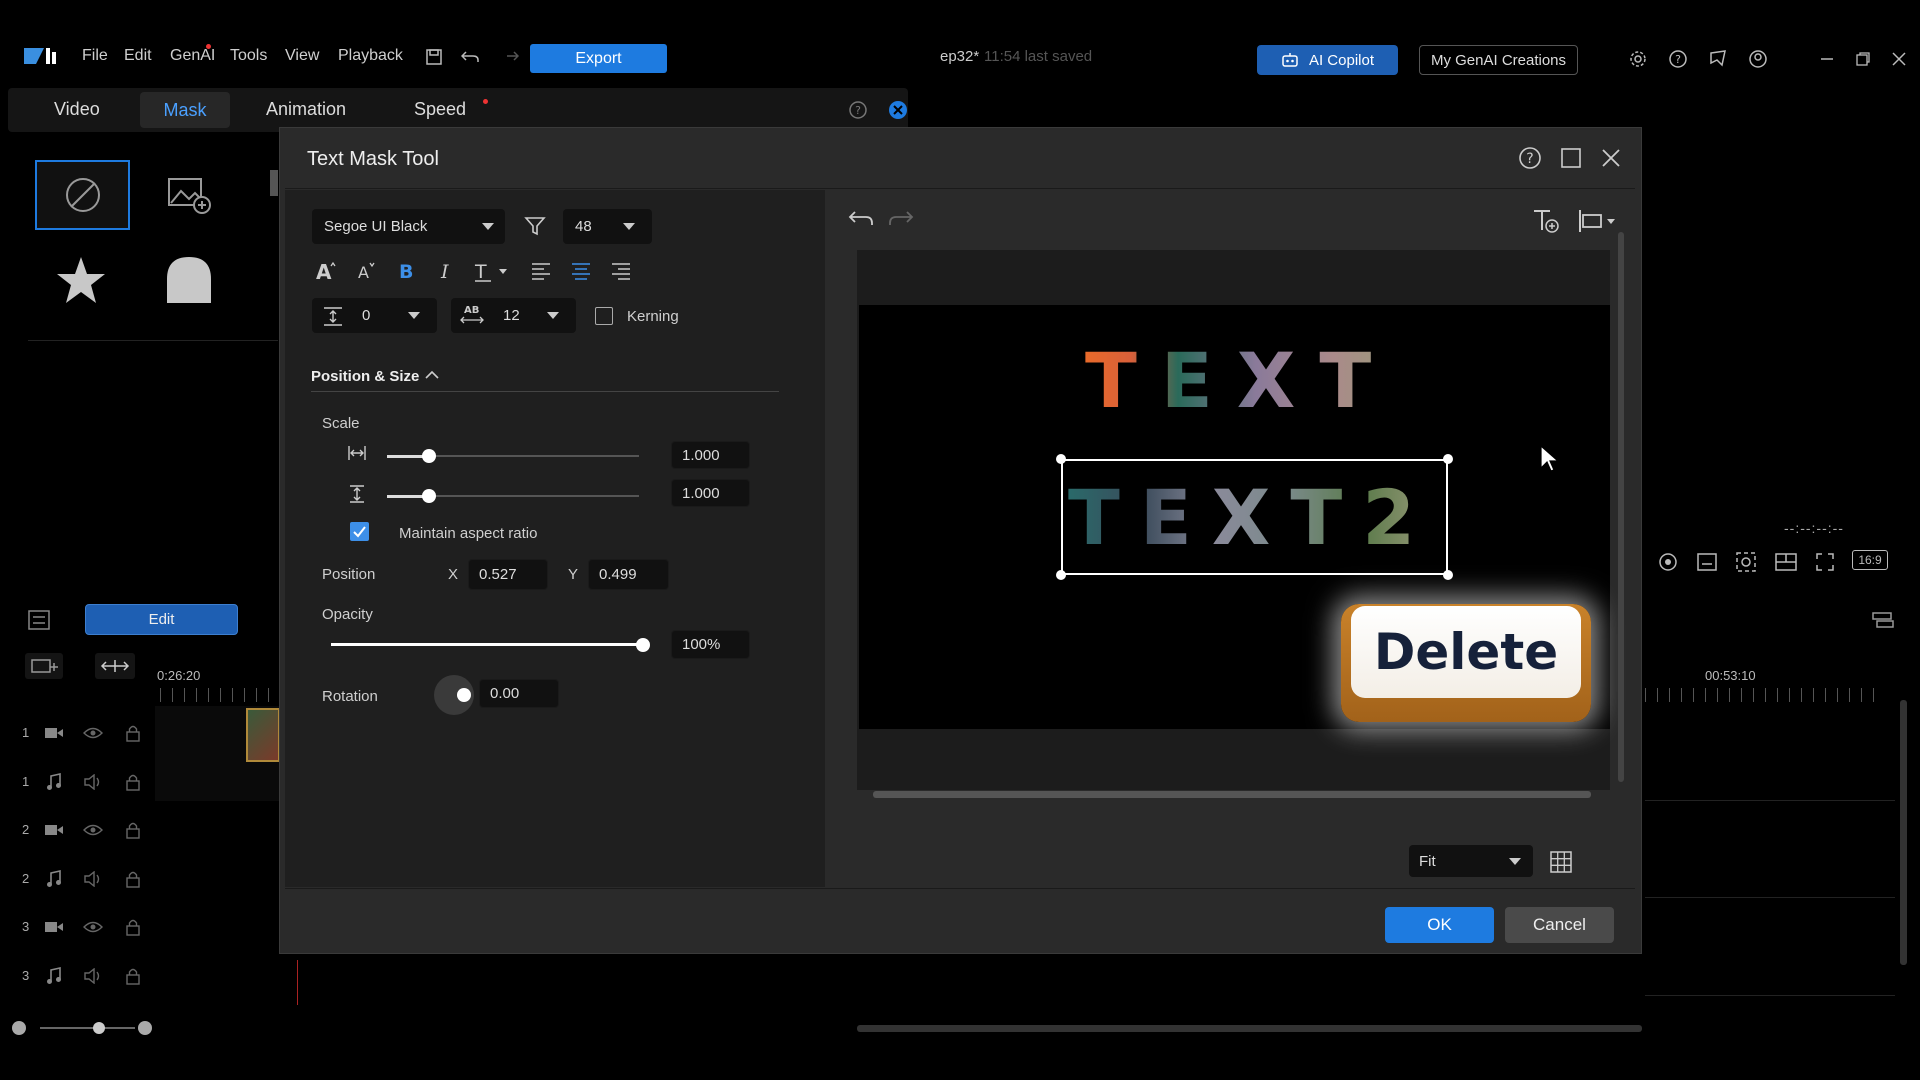  I want to click on italic-icon: I, so click(445, 271).